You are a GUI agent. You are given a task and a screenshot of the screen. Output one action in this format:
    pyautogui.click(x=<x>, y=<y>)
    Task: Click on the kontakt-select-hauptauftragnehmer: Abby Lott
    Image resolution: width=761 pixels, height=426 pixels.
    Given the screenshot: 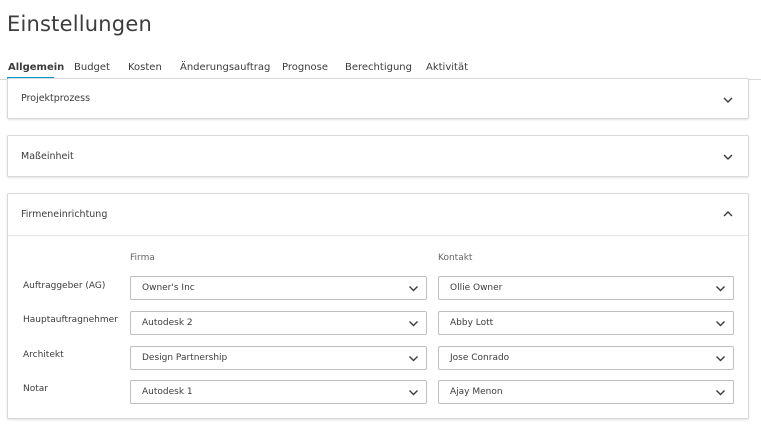 What is the action you would take?
    pyautogui.click(x=586, y=323)
    